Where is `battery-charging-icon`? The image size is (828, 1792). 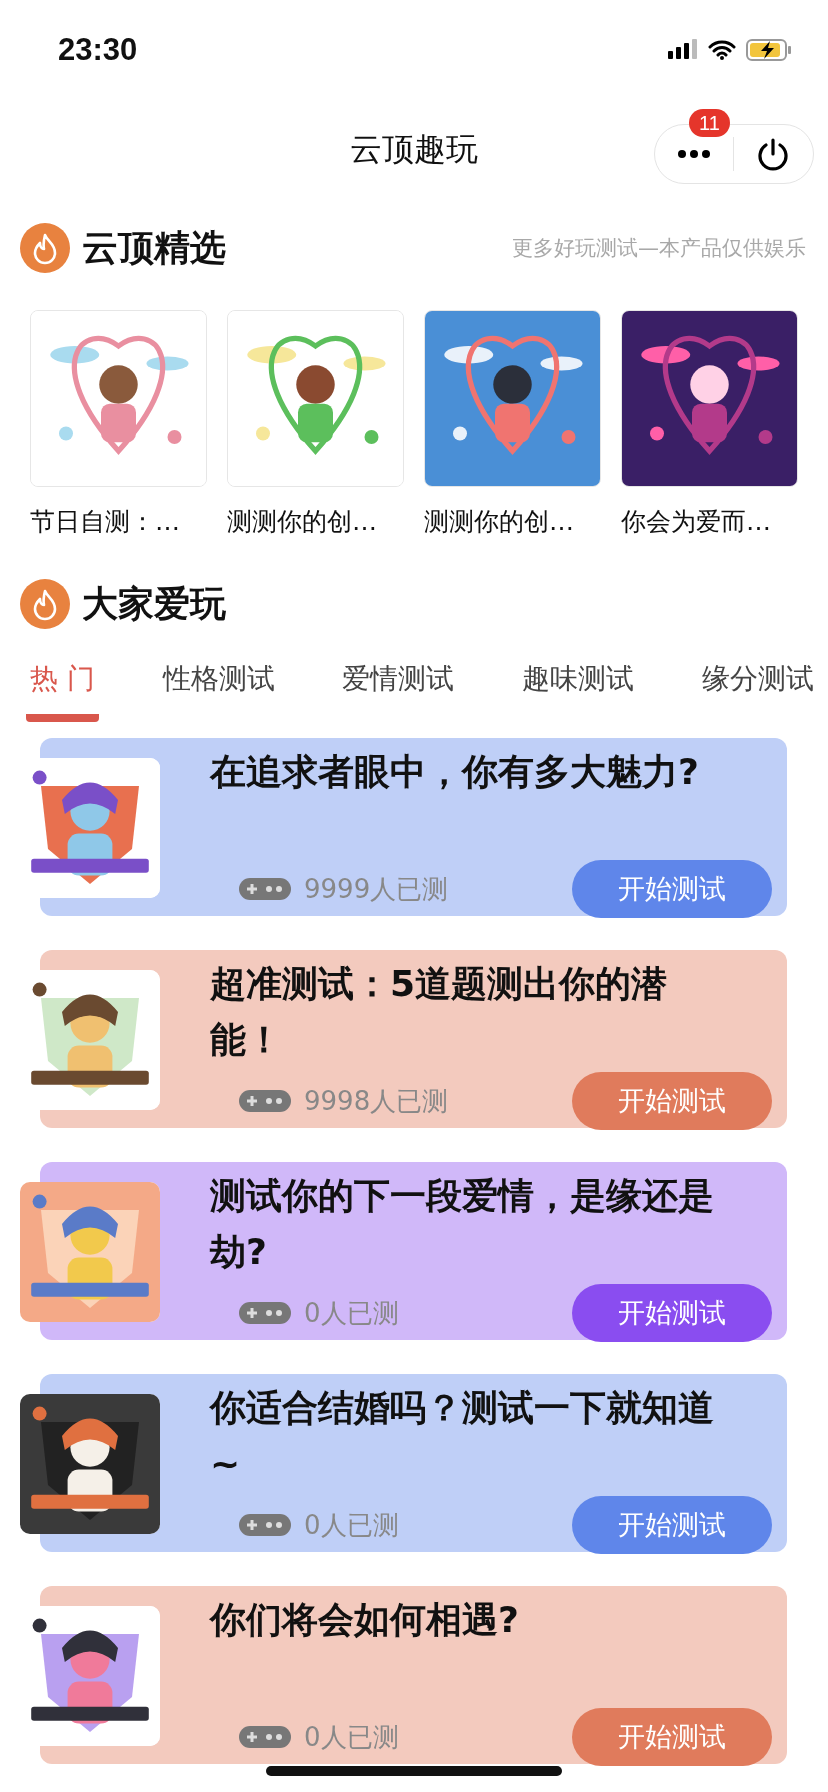
battery-charging-icon is located at coordinates (769, 50).